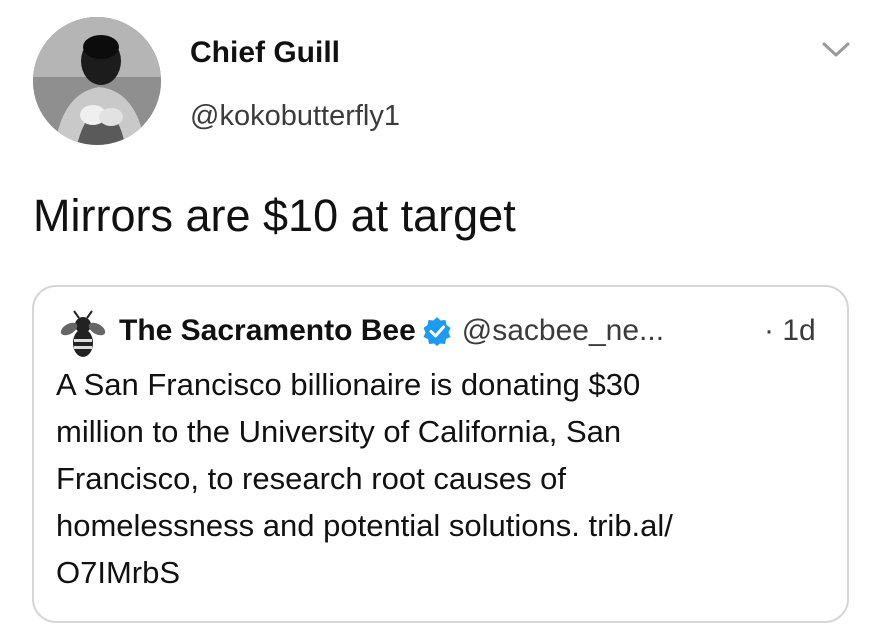 The height and width of the screenshot is (639, 881). Describe the element at coordinates (311, 478) in the screenshot. I see `quoted-text-line: Francisco, to research root causes of` at that location.